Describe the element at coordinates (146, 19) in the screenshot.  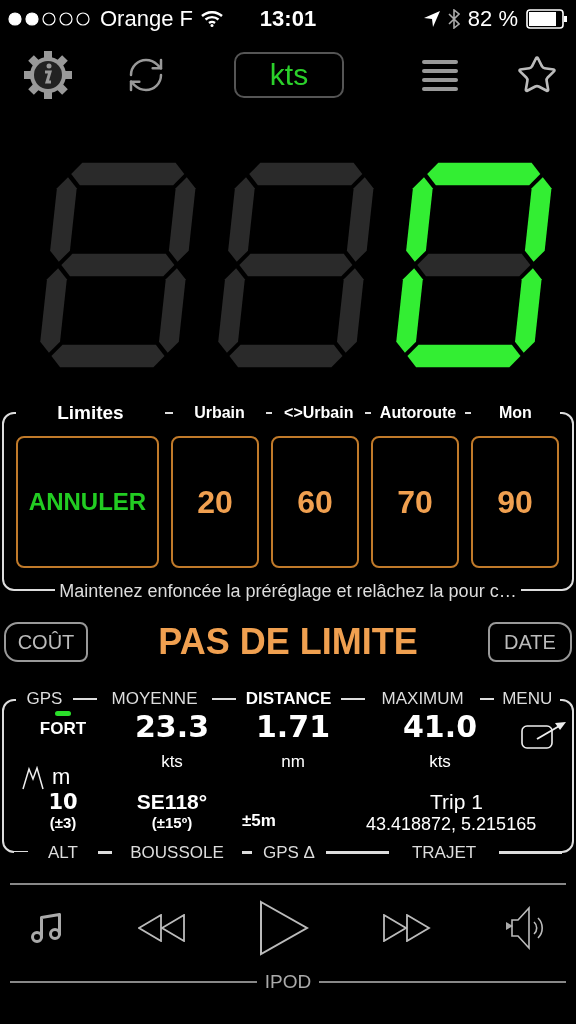
I see `carrier-name: Orange F` at that location.